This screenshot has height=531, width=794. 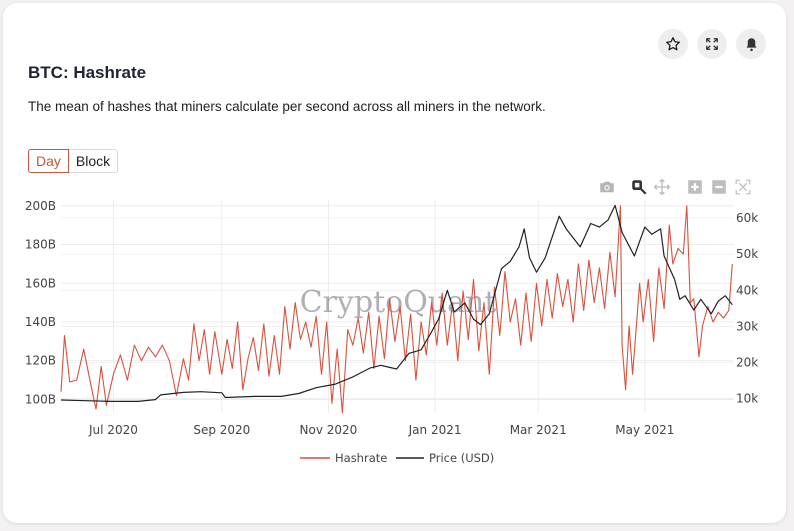 I want to click on y-right-tick-label: 30k, so click(x=747, y=326).